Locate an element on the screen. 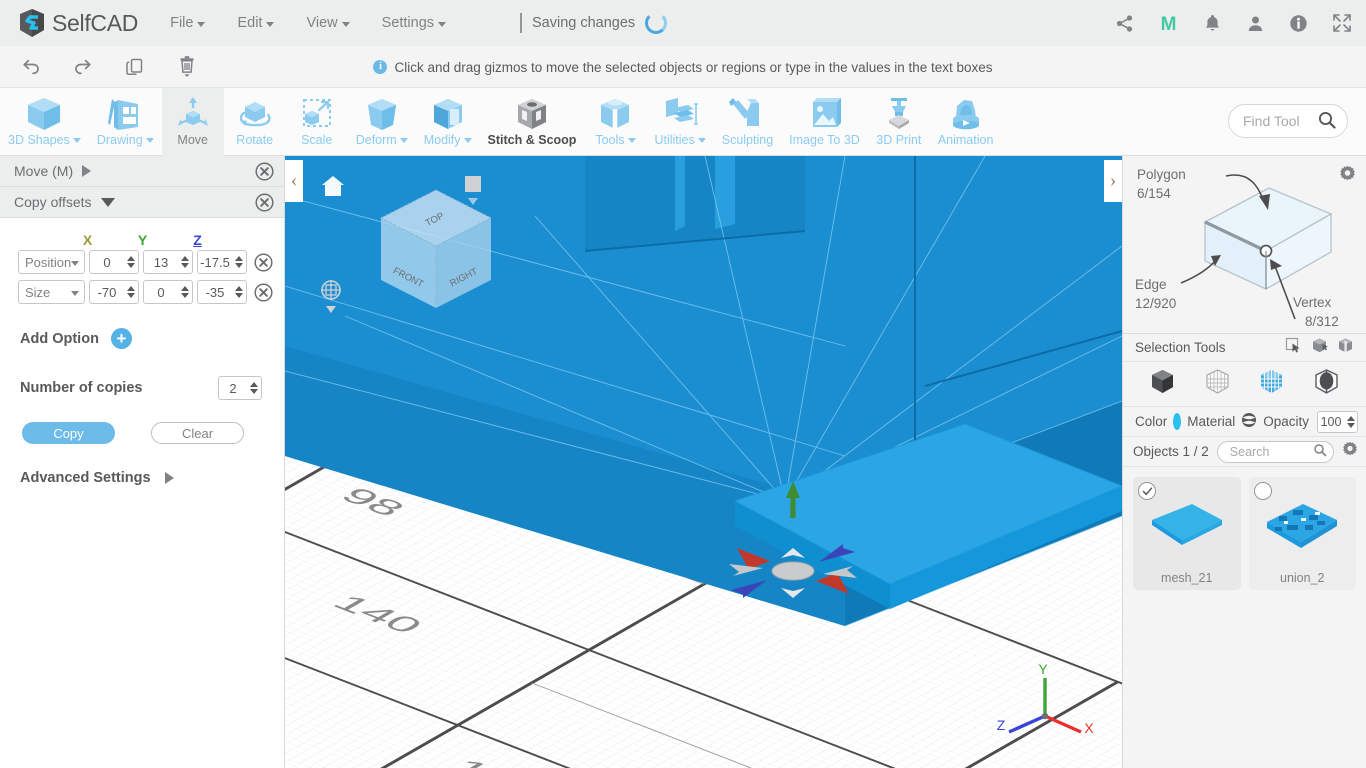 This screenshot has height=768, width=1366. chevron-right-icon is located at coordinates (87, 171).